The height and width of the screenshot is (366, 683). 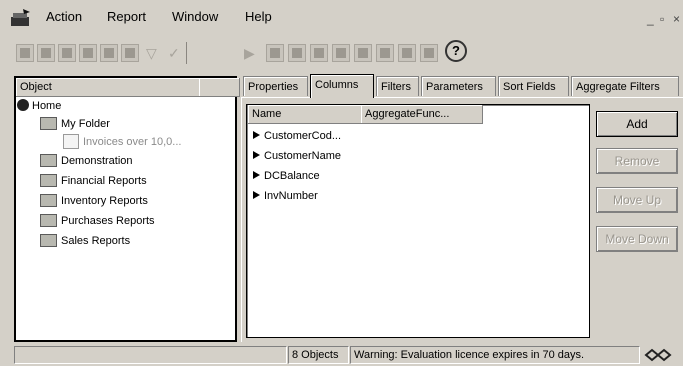 What do you see at coordinates (456, 51) in the screenshot?
I see `help-icon: ?` at bounding box center [456, 51].